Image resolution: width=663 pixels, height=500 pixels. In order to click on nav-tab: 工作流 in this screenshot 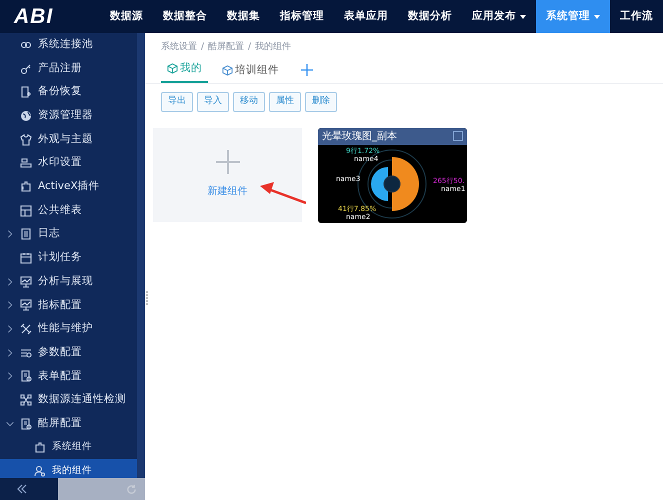, I will do `click(636, 16)`.